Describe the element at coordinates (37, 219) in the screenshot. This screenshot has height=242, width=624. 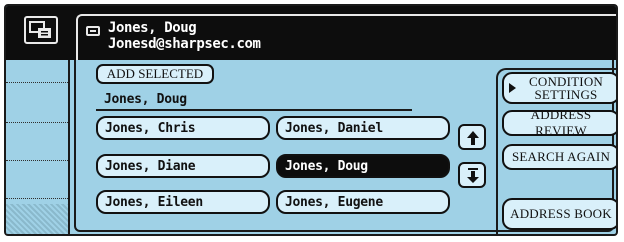
I see `shaded-corner` at that location.